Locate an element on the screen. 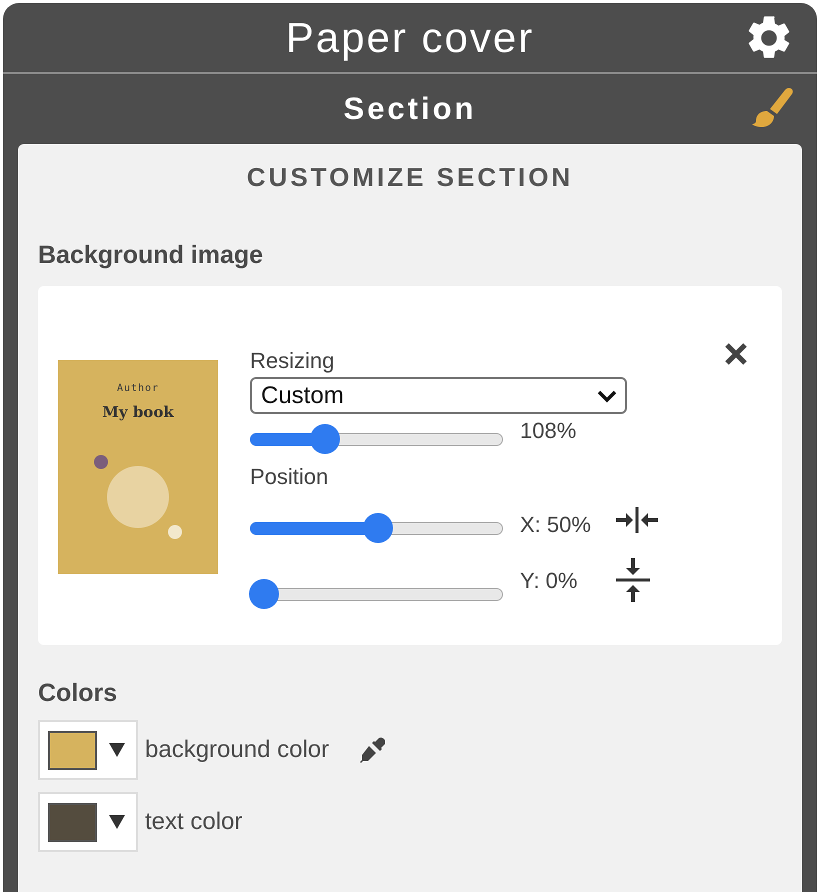 The image size is (820, 892). section-title: Section is located at coordinates (410, 109).